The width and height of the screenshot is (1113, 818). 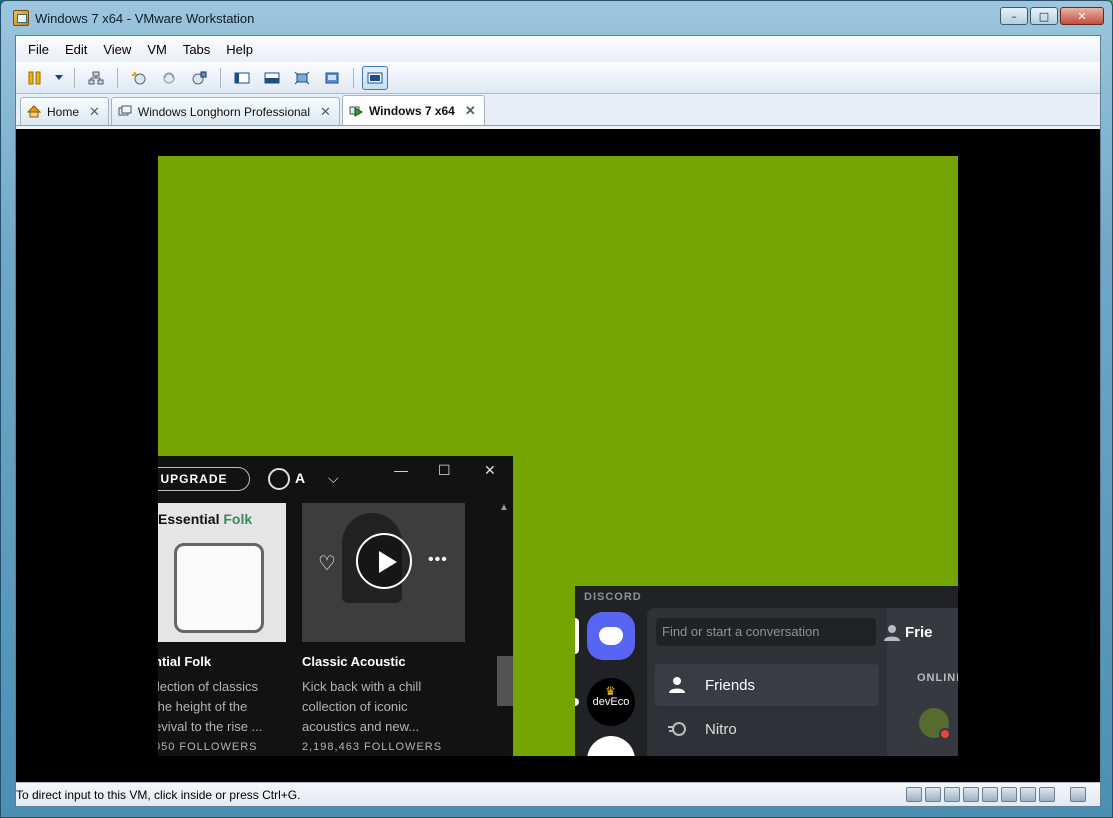 I want to click on title-bar: Windows 7 x64 - VMware Workstation – □ ✕, so click(x=557, y=18).